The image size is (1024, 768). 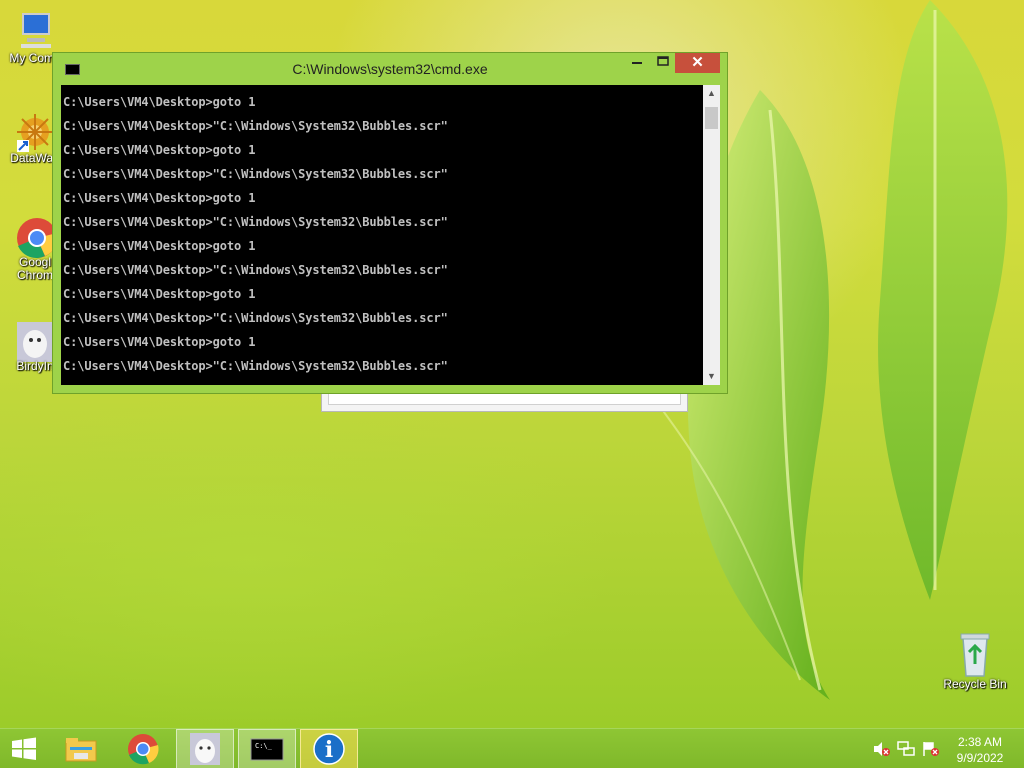 What do you see at coordinates (34, 268) in the screenshot?
I see `desktop-icon-label: Googl Chrom` at bounding box center [34, 268].